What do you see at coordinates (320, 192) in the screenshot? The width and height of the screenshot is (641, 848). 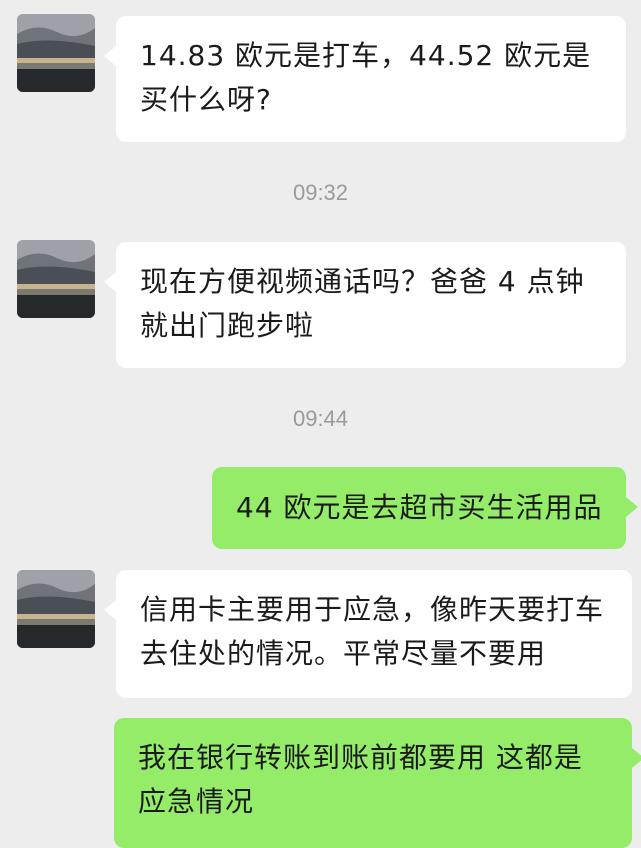 I see `timestamp: 09:32` at bounding box center [320, 192].